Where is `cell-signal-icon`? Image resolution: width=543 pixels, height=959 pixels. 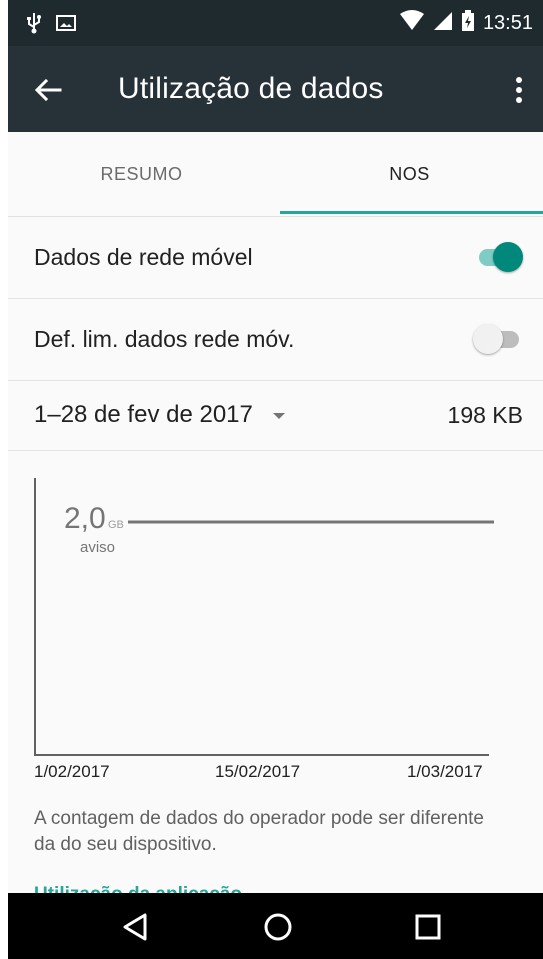
cell-signal-icon is located at coordinates (443, 23).